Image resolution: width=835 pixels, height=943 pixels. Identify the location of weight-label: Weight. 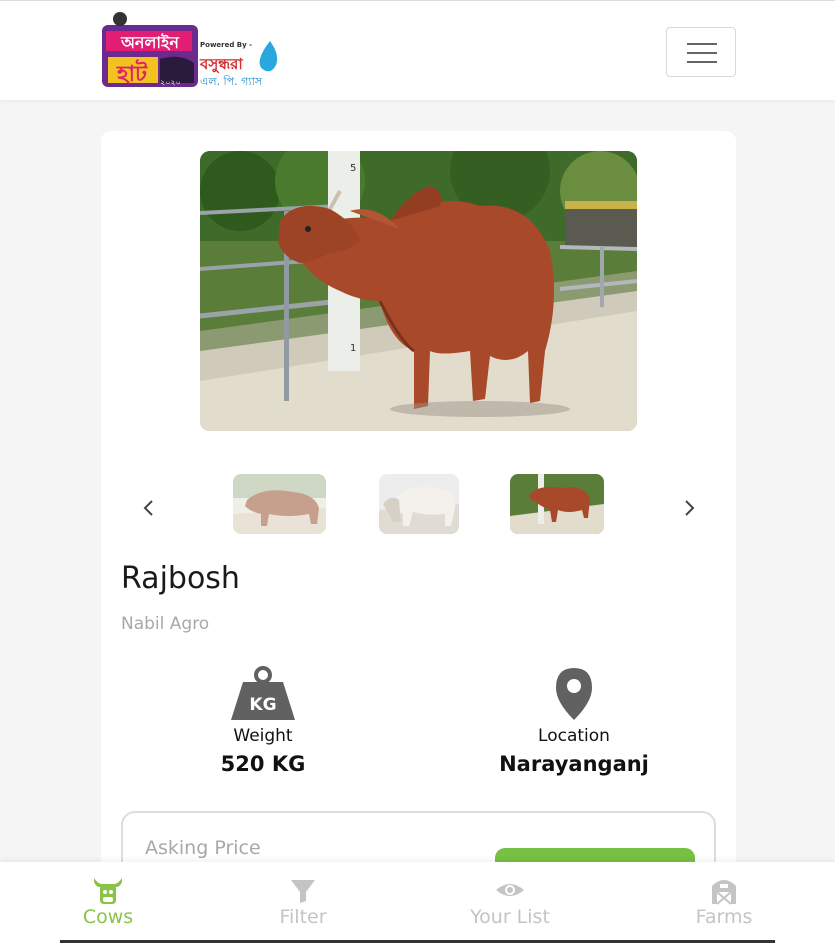
(263, 736).